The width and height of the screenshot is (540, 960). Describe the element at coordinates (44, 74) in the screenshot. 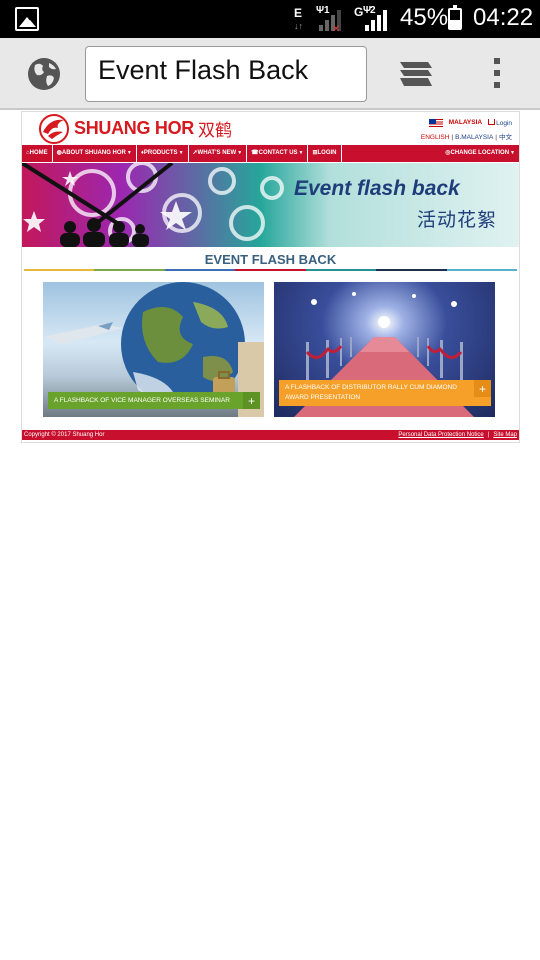

I see `globe-icon` at that location.